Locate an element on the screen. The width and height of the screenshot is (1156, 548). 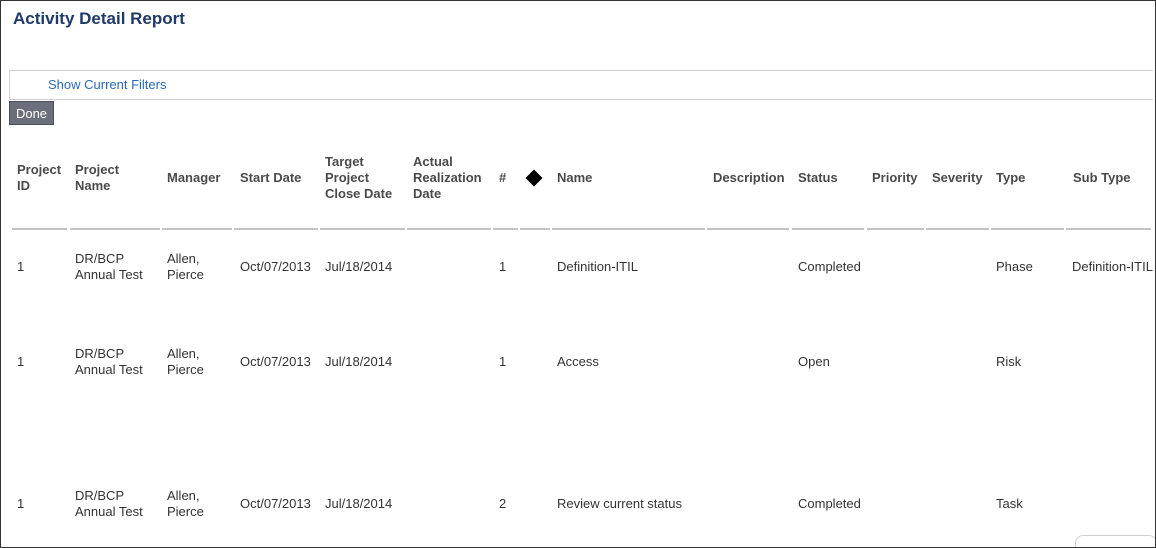
column-header-target-close: Close Date is located at coordinates (359, 193).